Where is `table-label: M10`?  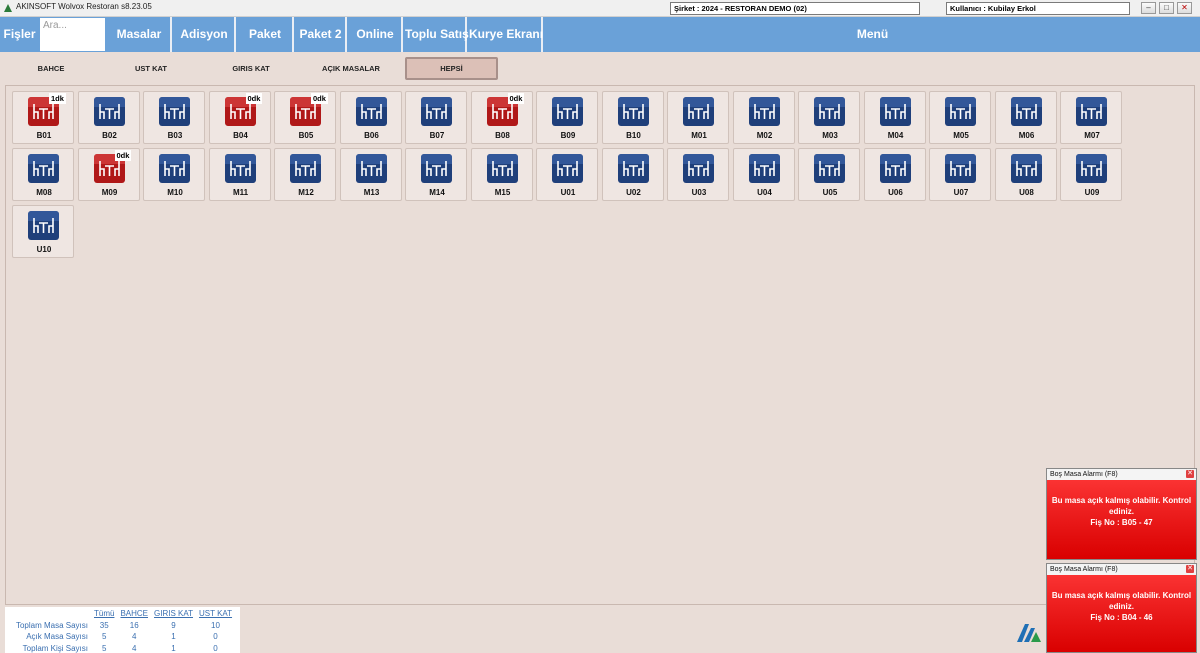 table-label: M10 is located at coordinates (175, 192).